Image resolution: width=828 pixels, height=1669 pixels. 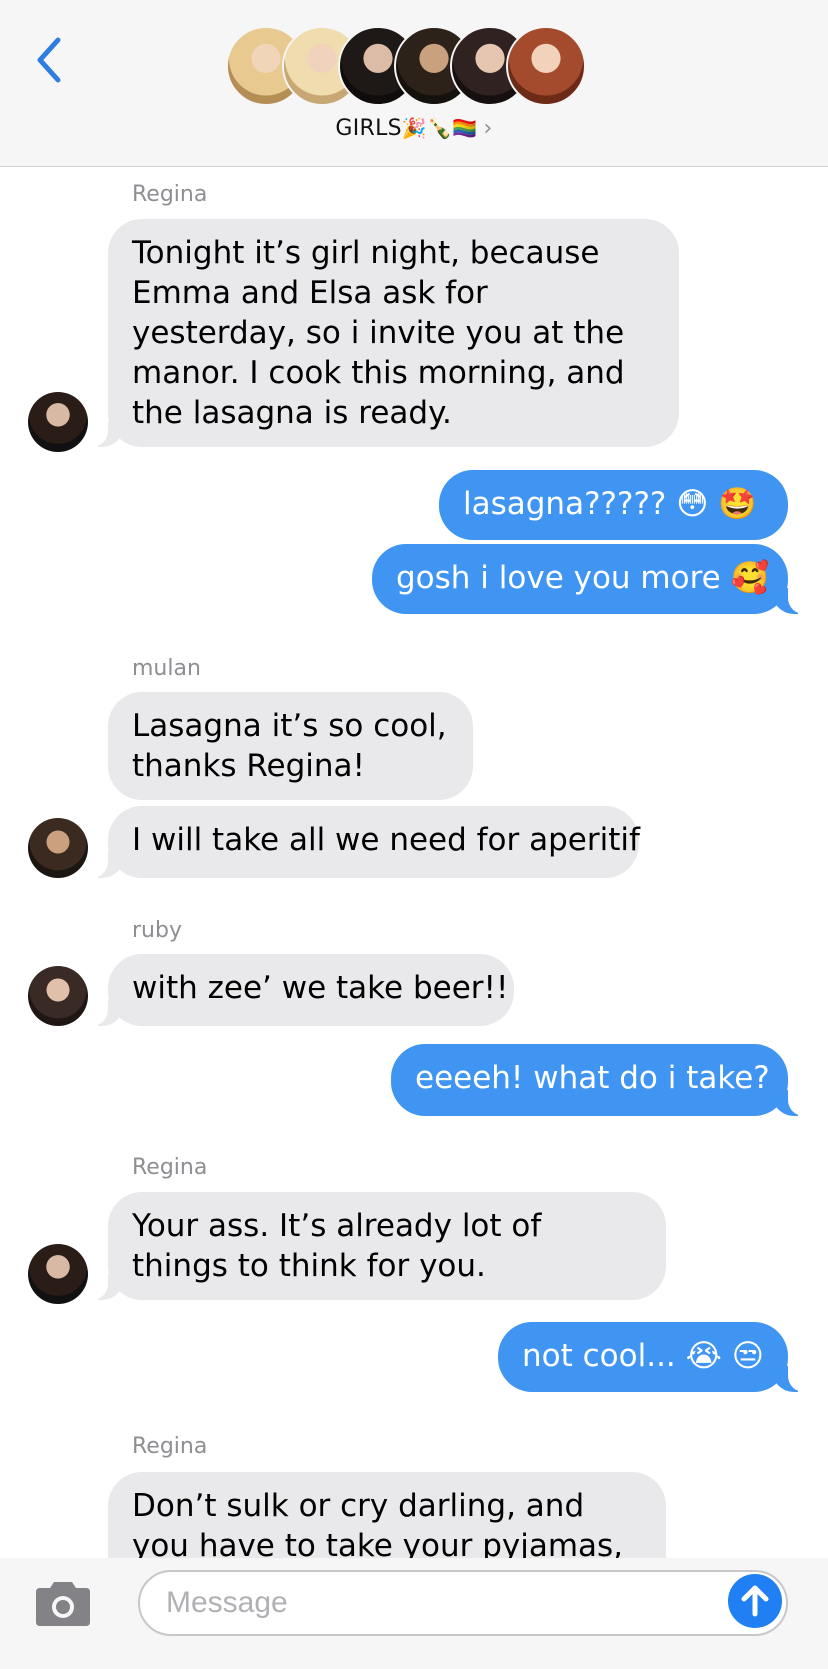 I want to click on message-bubble-outgoing: not cool... 😭 😒, so click(x=656, y=1357).